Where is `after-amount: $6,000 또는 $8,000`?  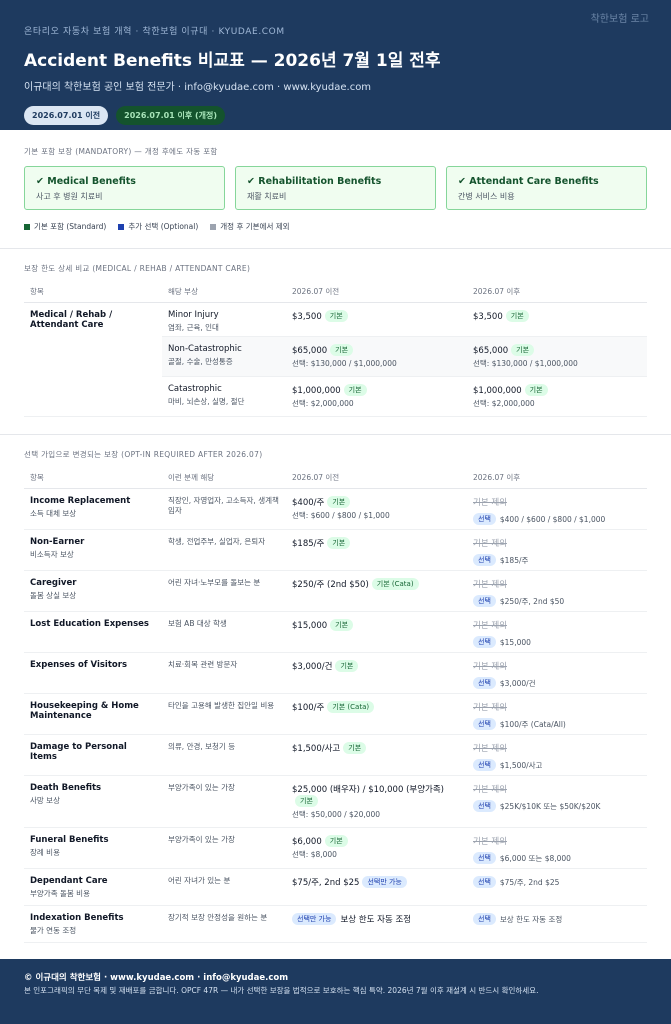
after-amount: $6,000 또는 $8,000 is located at coordinates (535, 858).